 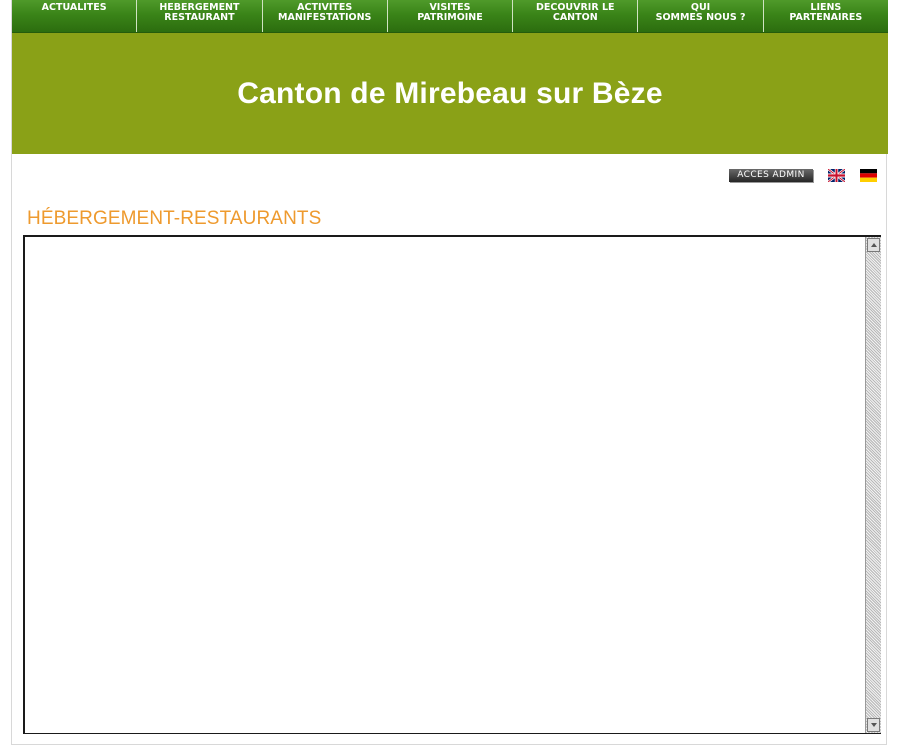 I want to click on nav-item-activites-manifestations: ACTIVITES MANIFESTATIONS, so click(x=324, y=16).